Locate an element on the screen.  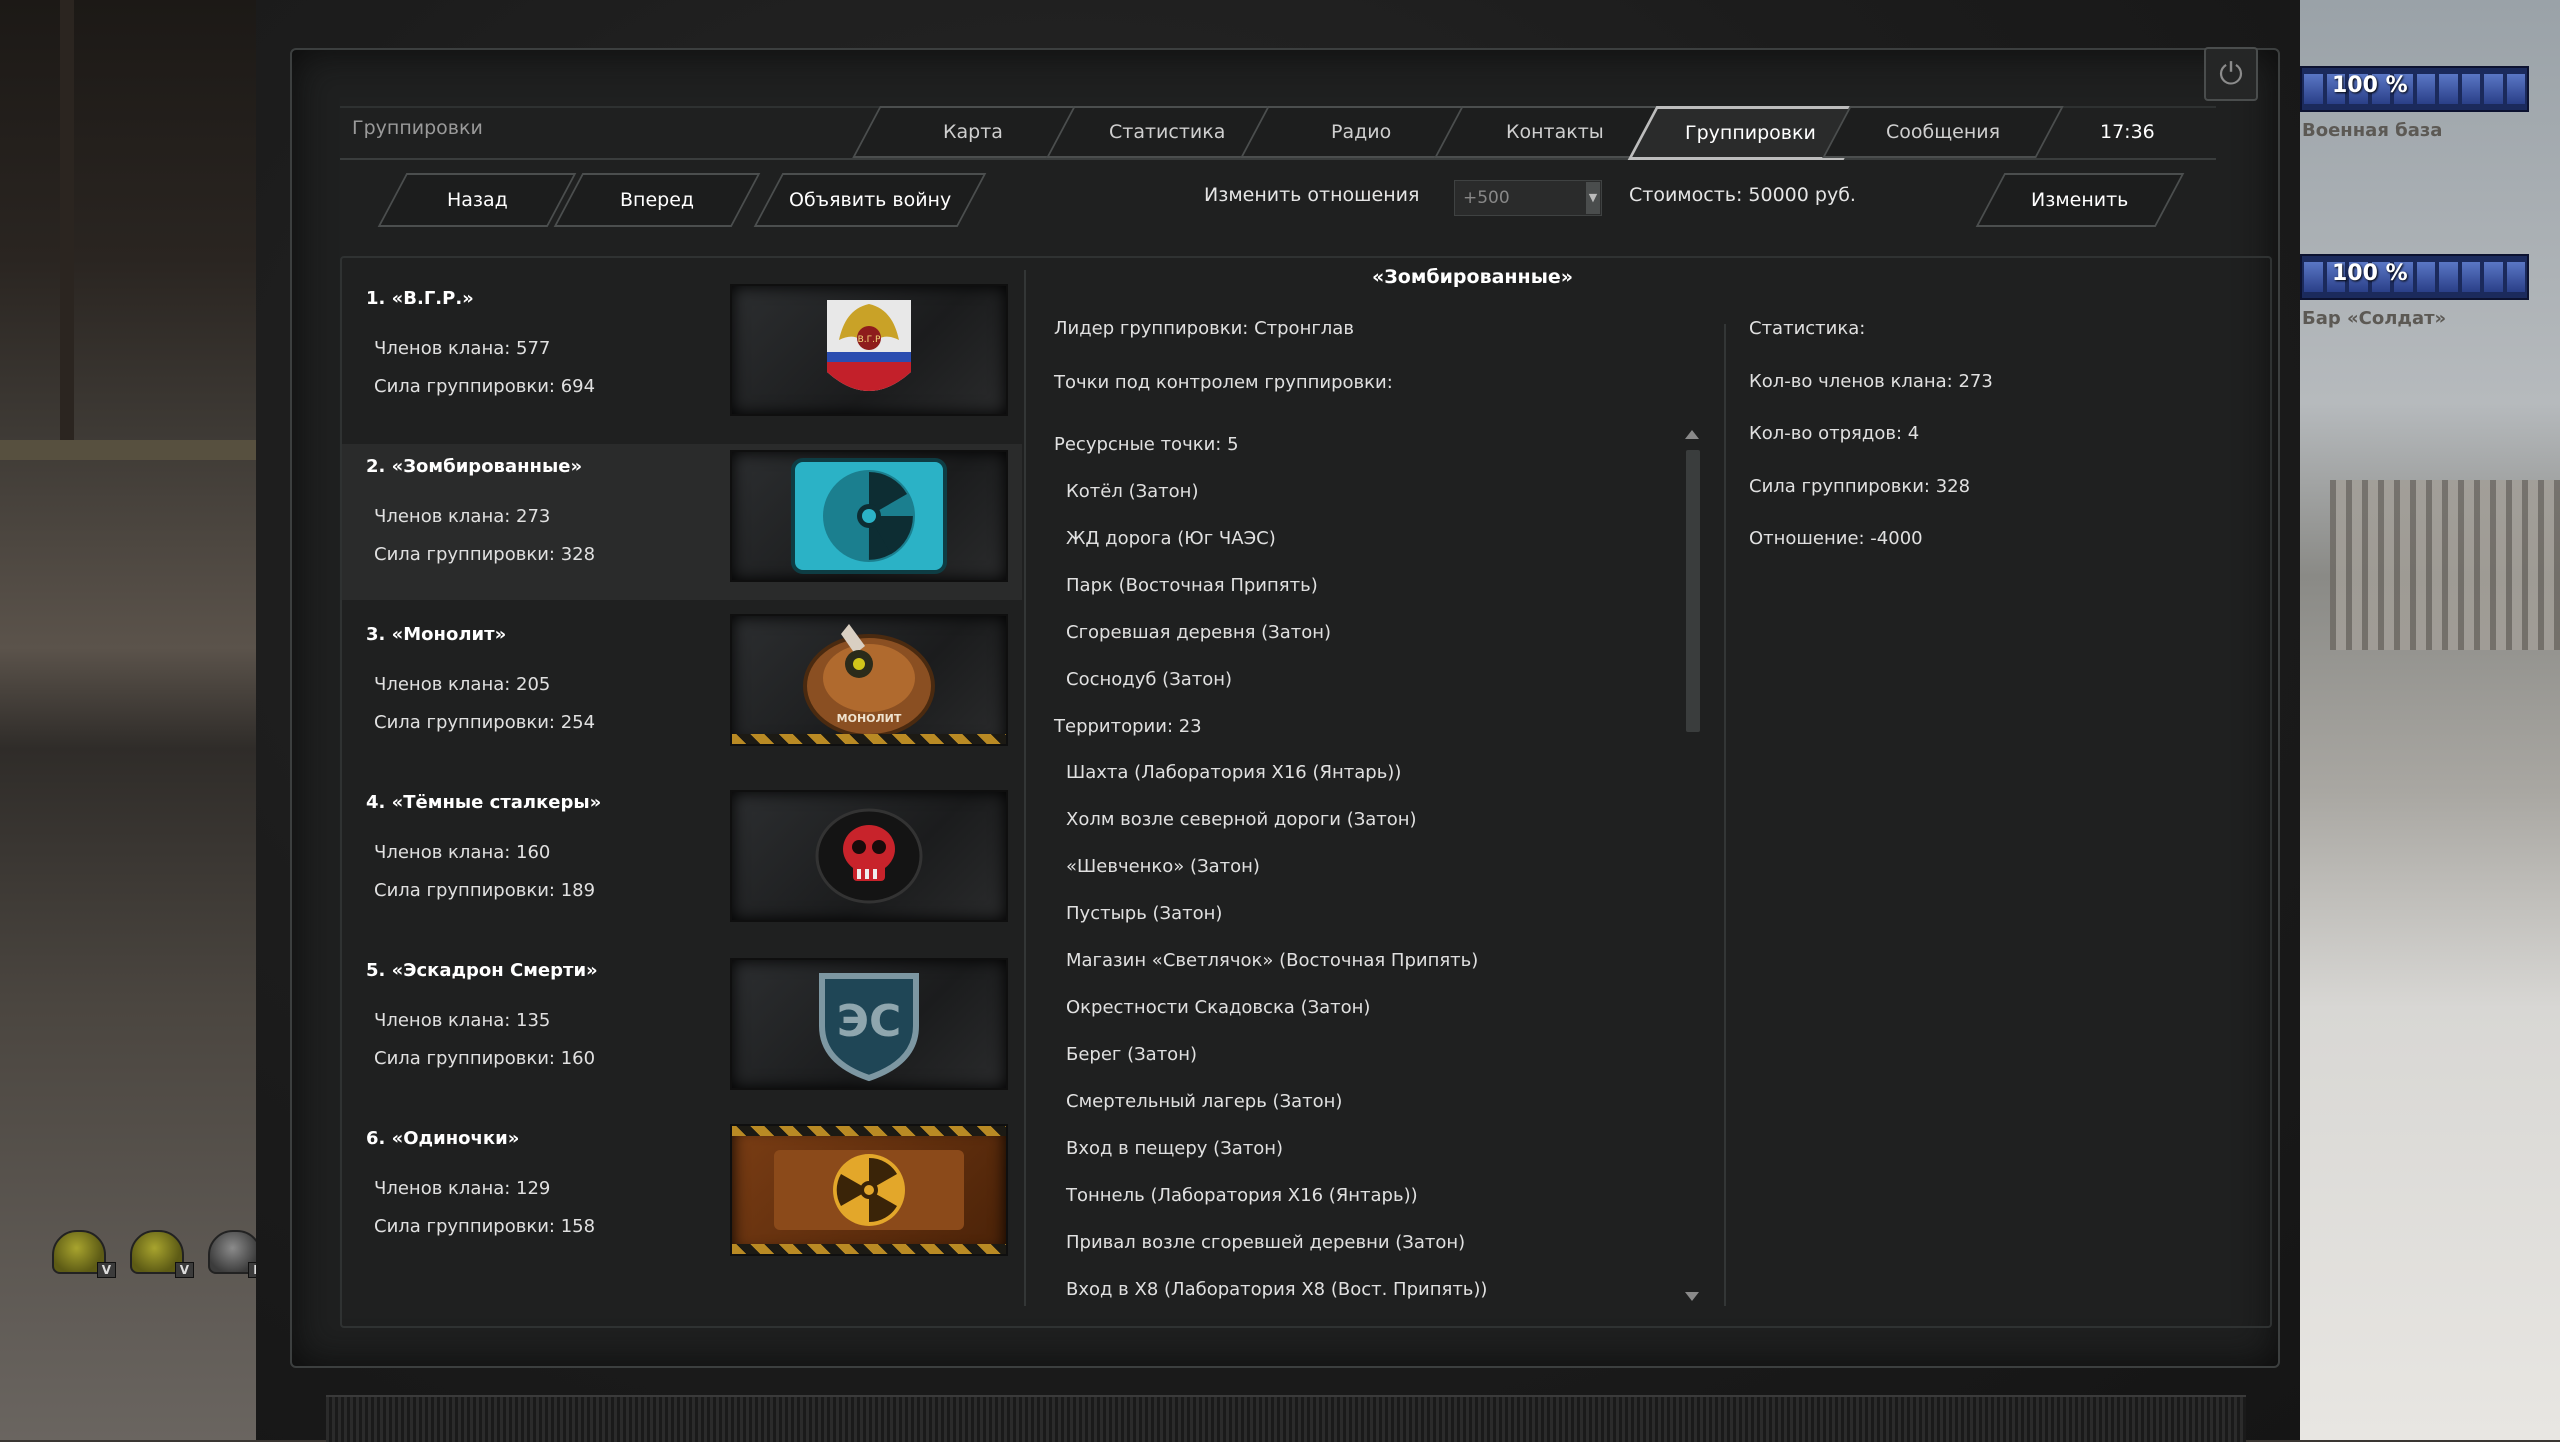
territory-item: Магазин «Светлячок» (Восточная Припять) is located at coordinates (1272, 960).